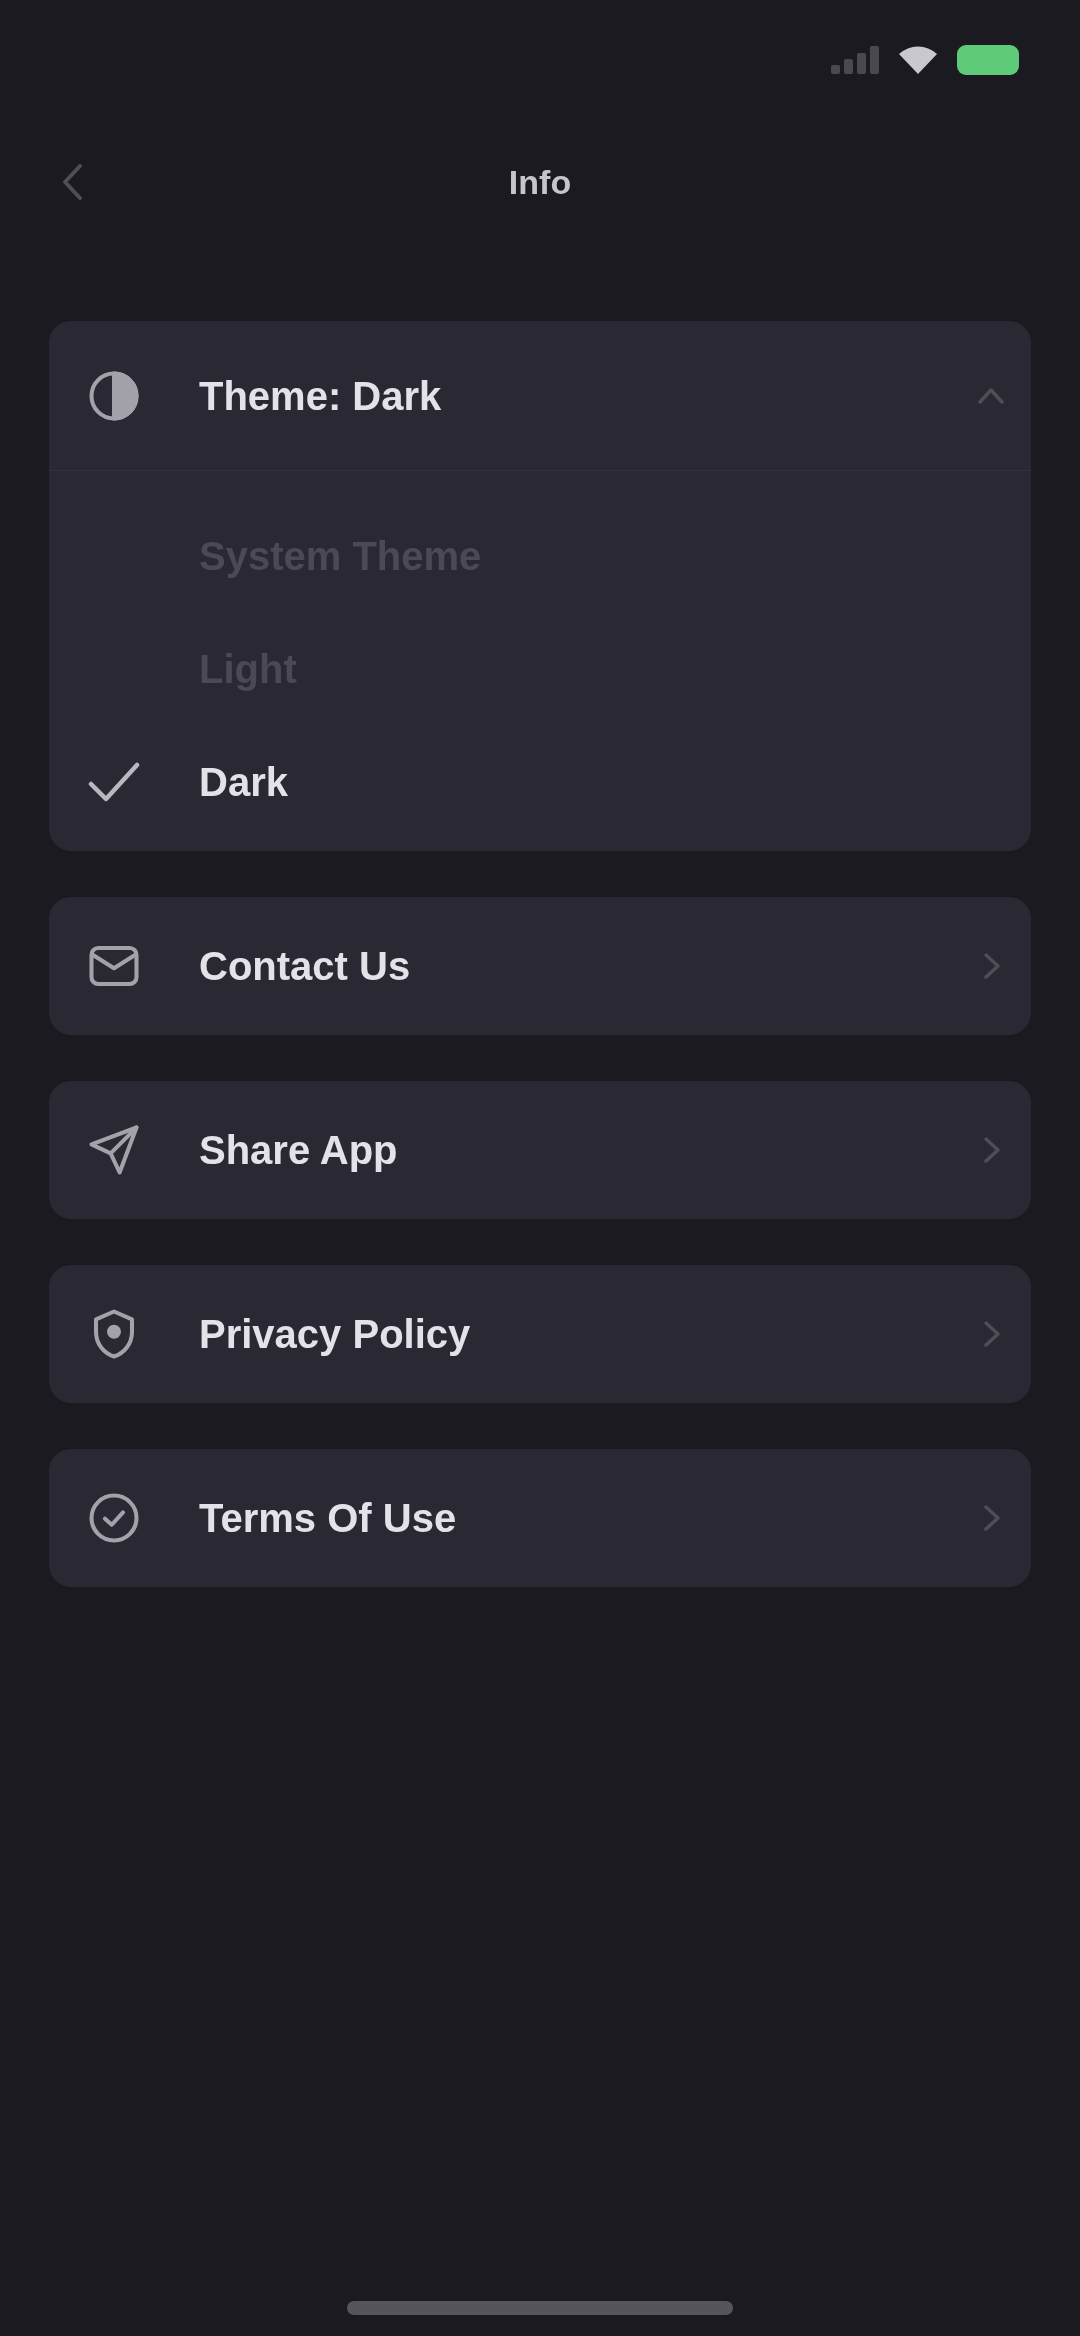 The width and height of the screenshot is (1080, 2336). What do you see at coordinates (540, 182) in the screenshot?
I see `page-title: Info` at bounding box center [540, 182].